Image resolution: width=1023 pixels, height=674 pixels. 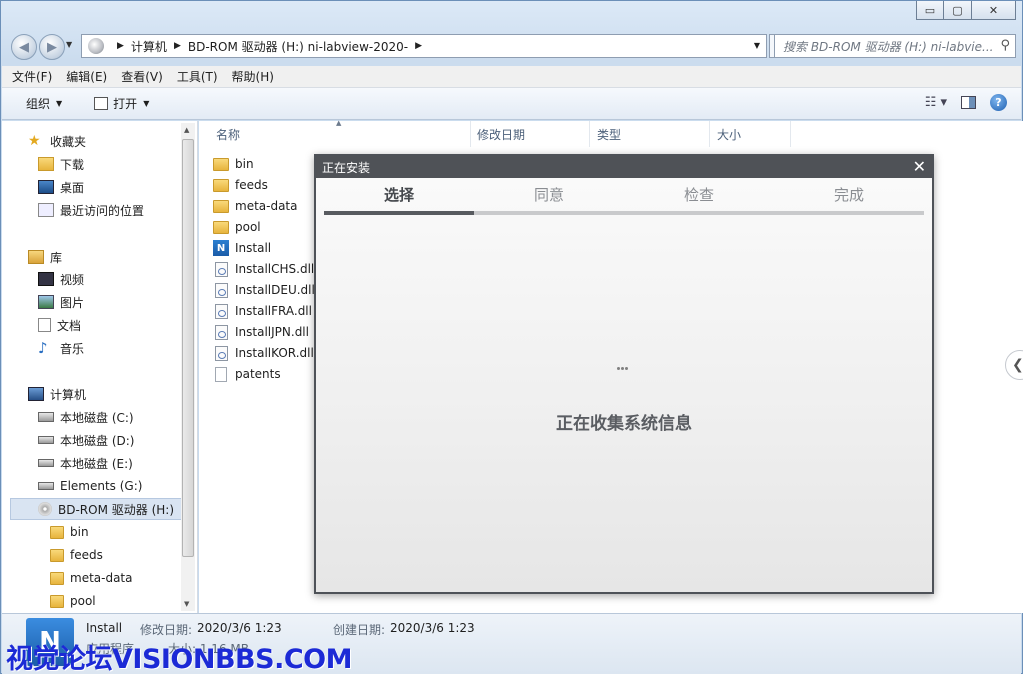 I want to click on dialog-title-bar: 正在安装 ✕, so click(x=624, y=167).